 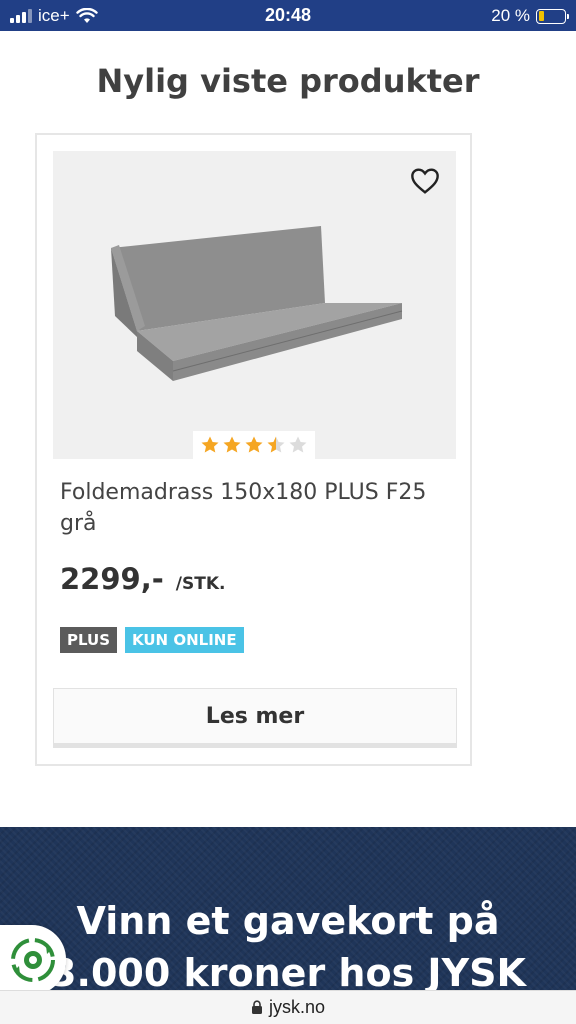 I want to click on status-right: 20 %, so click(x=530, y=16).